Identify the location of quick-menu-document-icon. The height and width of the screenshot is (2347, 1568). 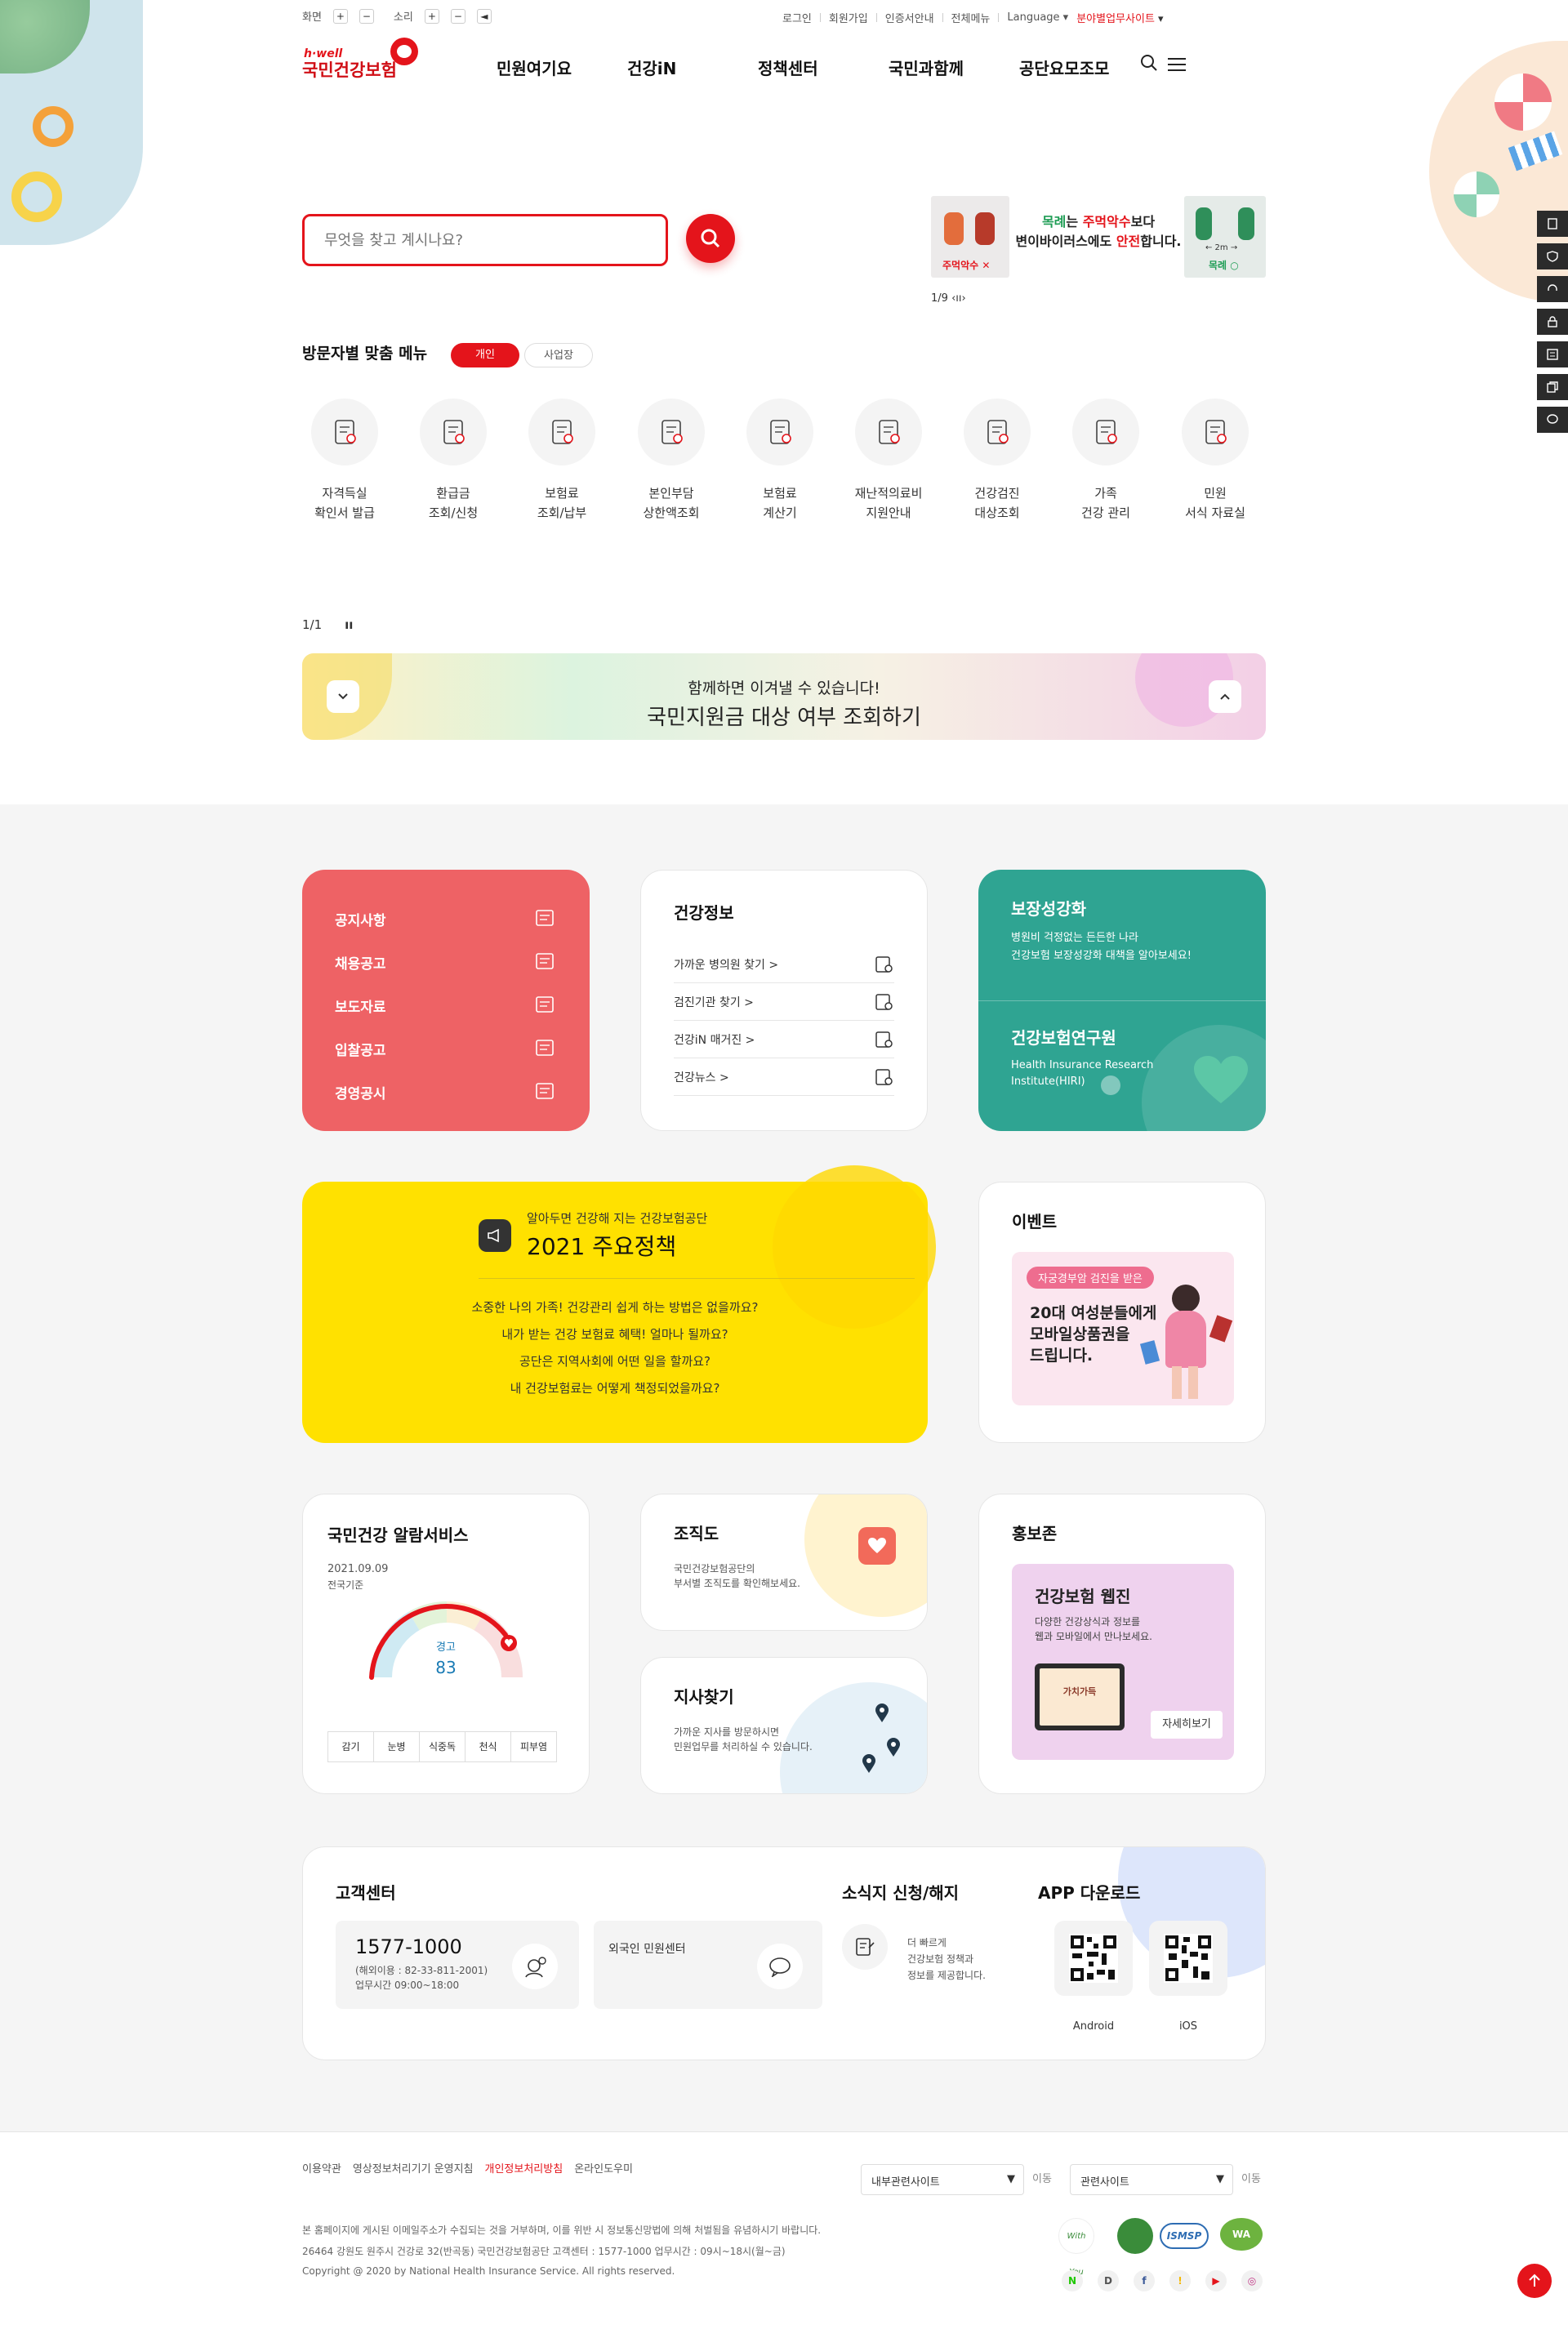
(1552, 224).